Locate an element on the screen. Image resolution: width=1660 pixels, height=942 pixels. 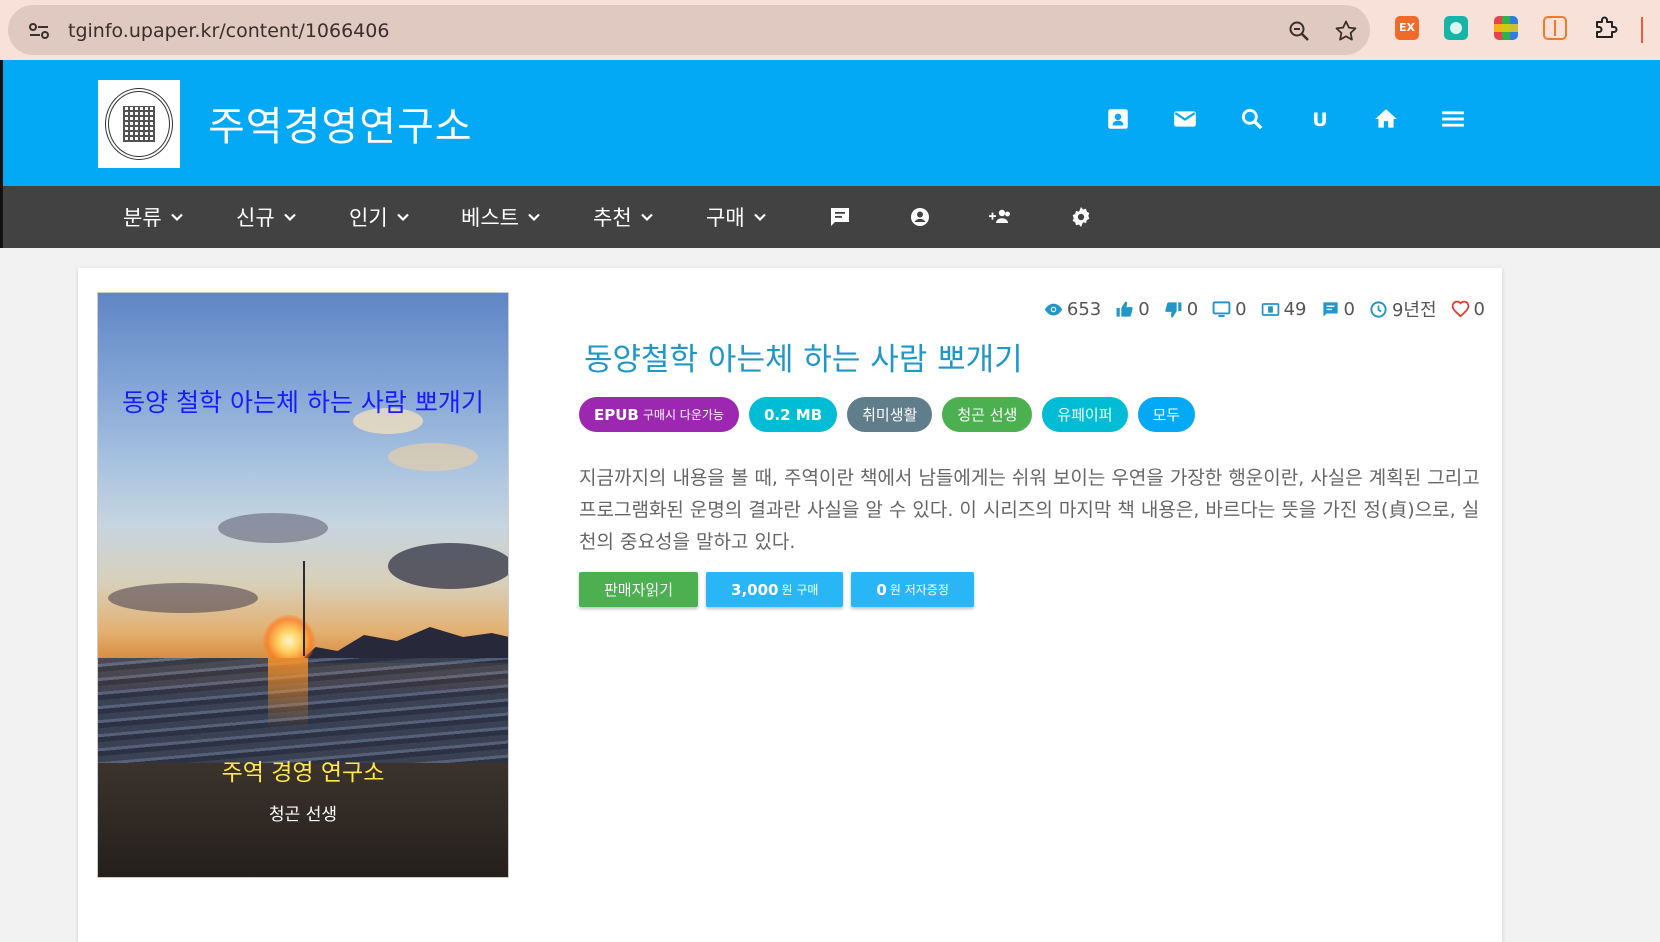
home-icon is located at coordinates (1388, 121).